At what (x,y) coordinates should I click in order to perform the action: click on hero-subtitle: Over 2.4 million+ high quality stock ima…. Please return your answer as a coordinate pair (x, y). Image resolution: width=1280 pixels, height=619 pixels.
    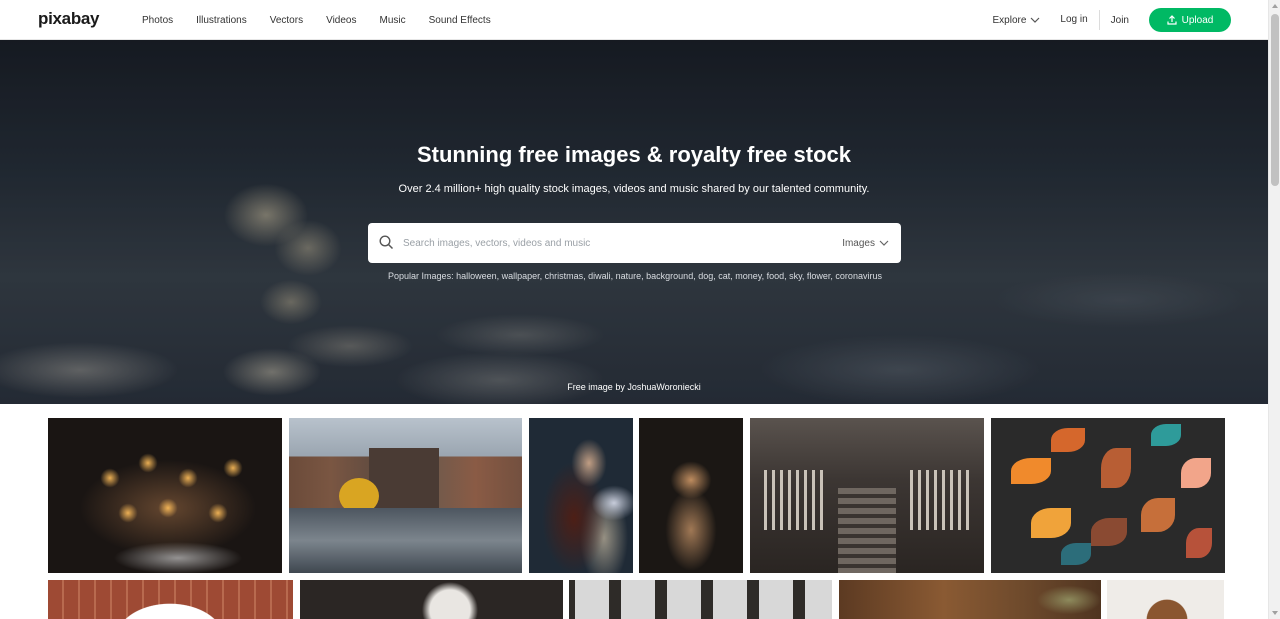
    Looking at the image, I should click on (634, 189).